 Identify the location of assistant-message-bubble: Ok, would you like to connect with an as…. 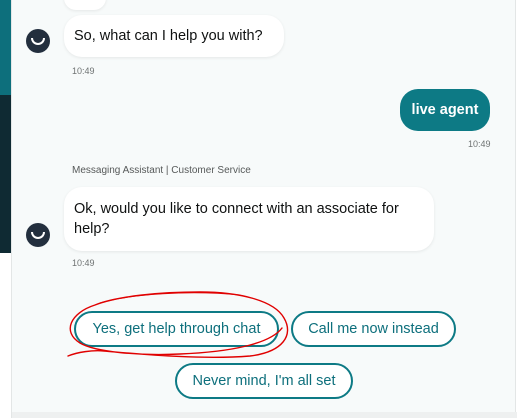
(249, 219).